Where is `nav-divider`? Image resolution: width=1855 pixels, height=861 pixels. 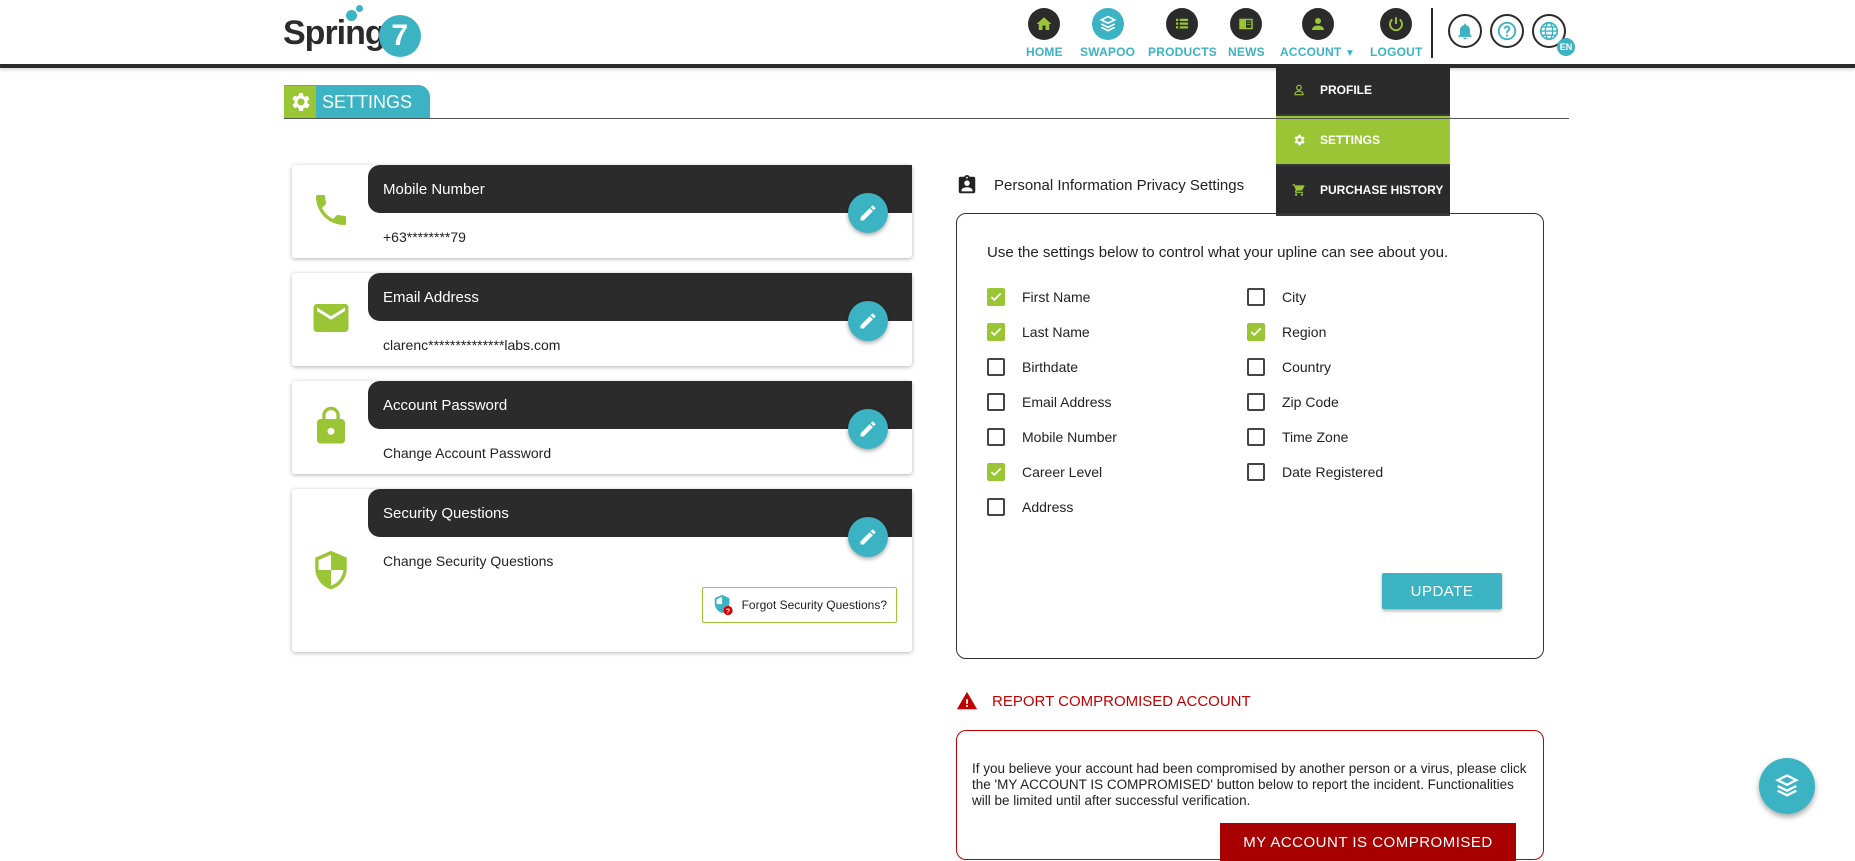 nav-divider is located at coordinates (1432, 33).